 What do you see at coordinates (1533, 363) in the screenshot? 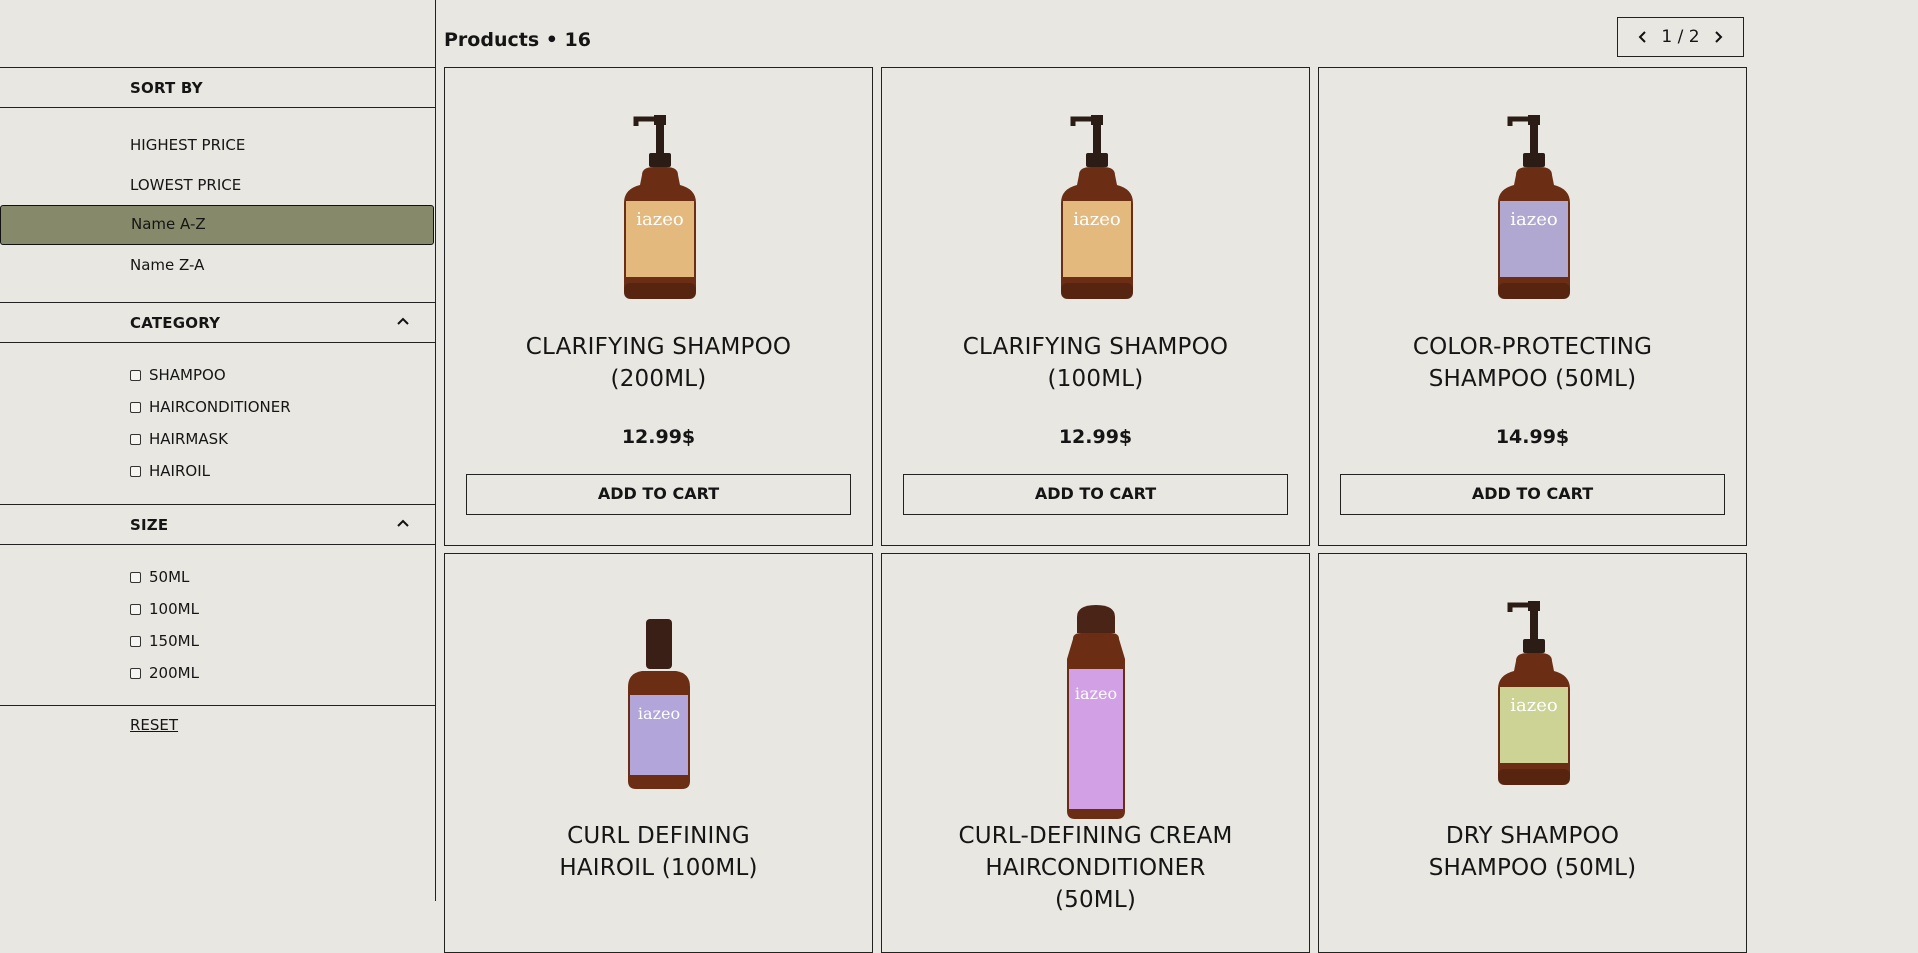
I see `product-name: COLOR-PROTECTING SHAMPOO (50ML)` at bounding box center [1533, 363].